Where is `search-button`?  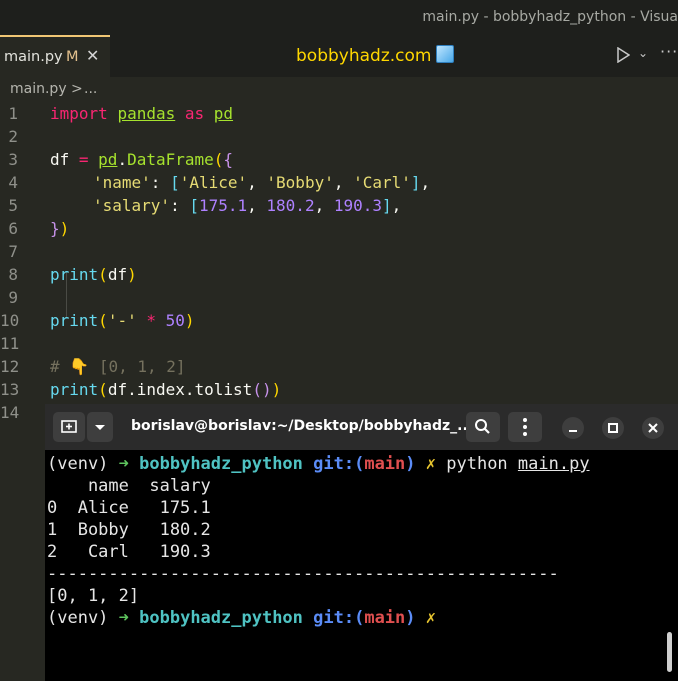
search-button is located at coordinates (483, 427).